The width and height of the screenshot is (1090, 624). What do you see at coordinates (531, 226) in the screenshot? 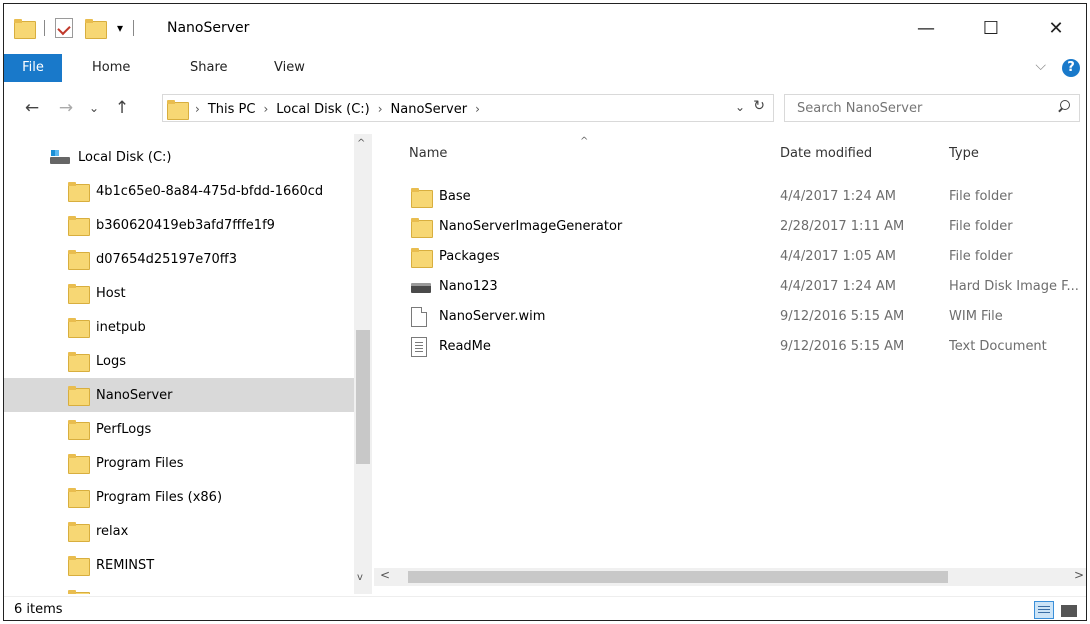
I see `file-name: NanoServerImageGenerator` at bounding box center [531, 226].